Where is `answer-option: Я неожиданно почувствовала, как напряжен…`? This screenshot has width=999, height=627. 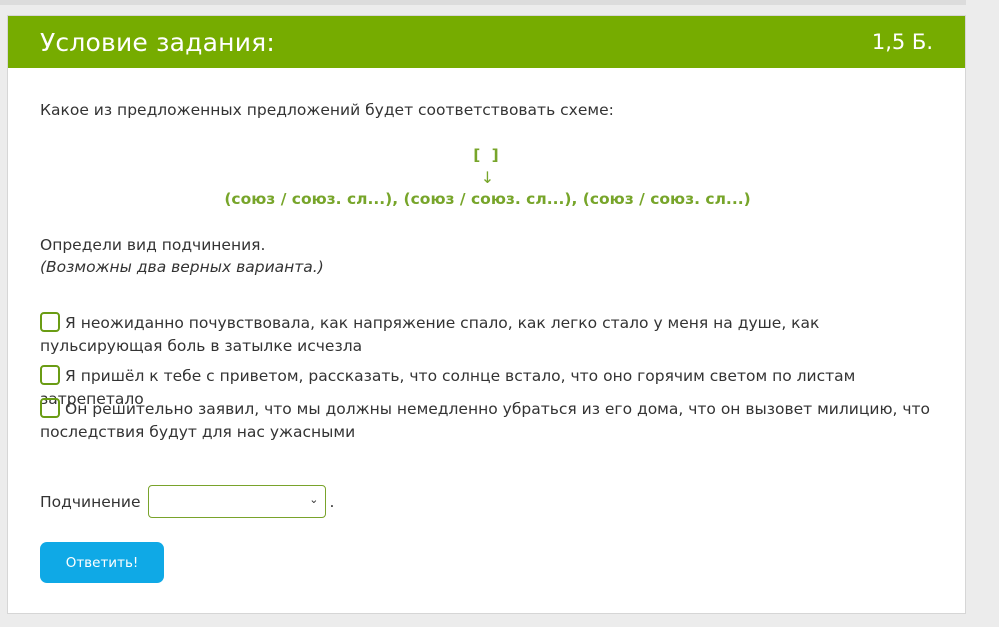
answer-option: Я неожиданно почувствовала, как напряжен… is located at coordinates (490, 335).